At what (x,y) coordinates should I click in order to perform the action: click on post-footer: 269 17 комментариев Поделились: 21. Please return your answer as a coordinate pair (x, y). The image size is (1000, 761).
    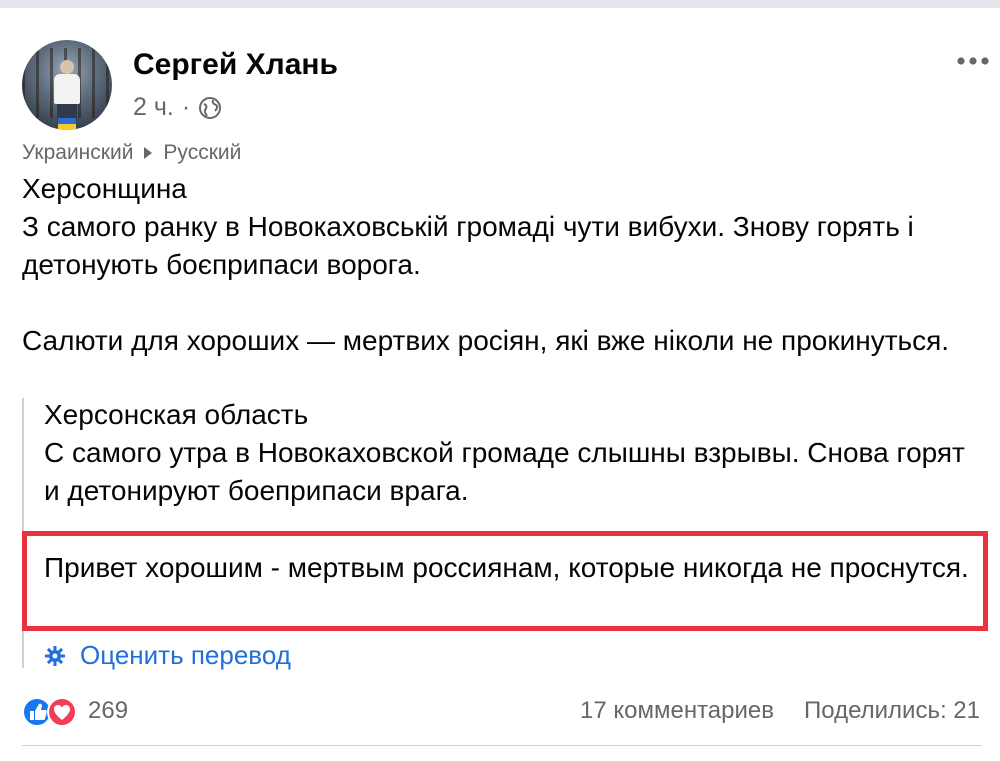
    Looking at the image, I should click on (502, 713).